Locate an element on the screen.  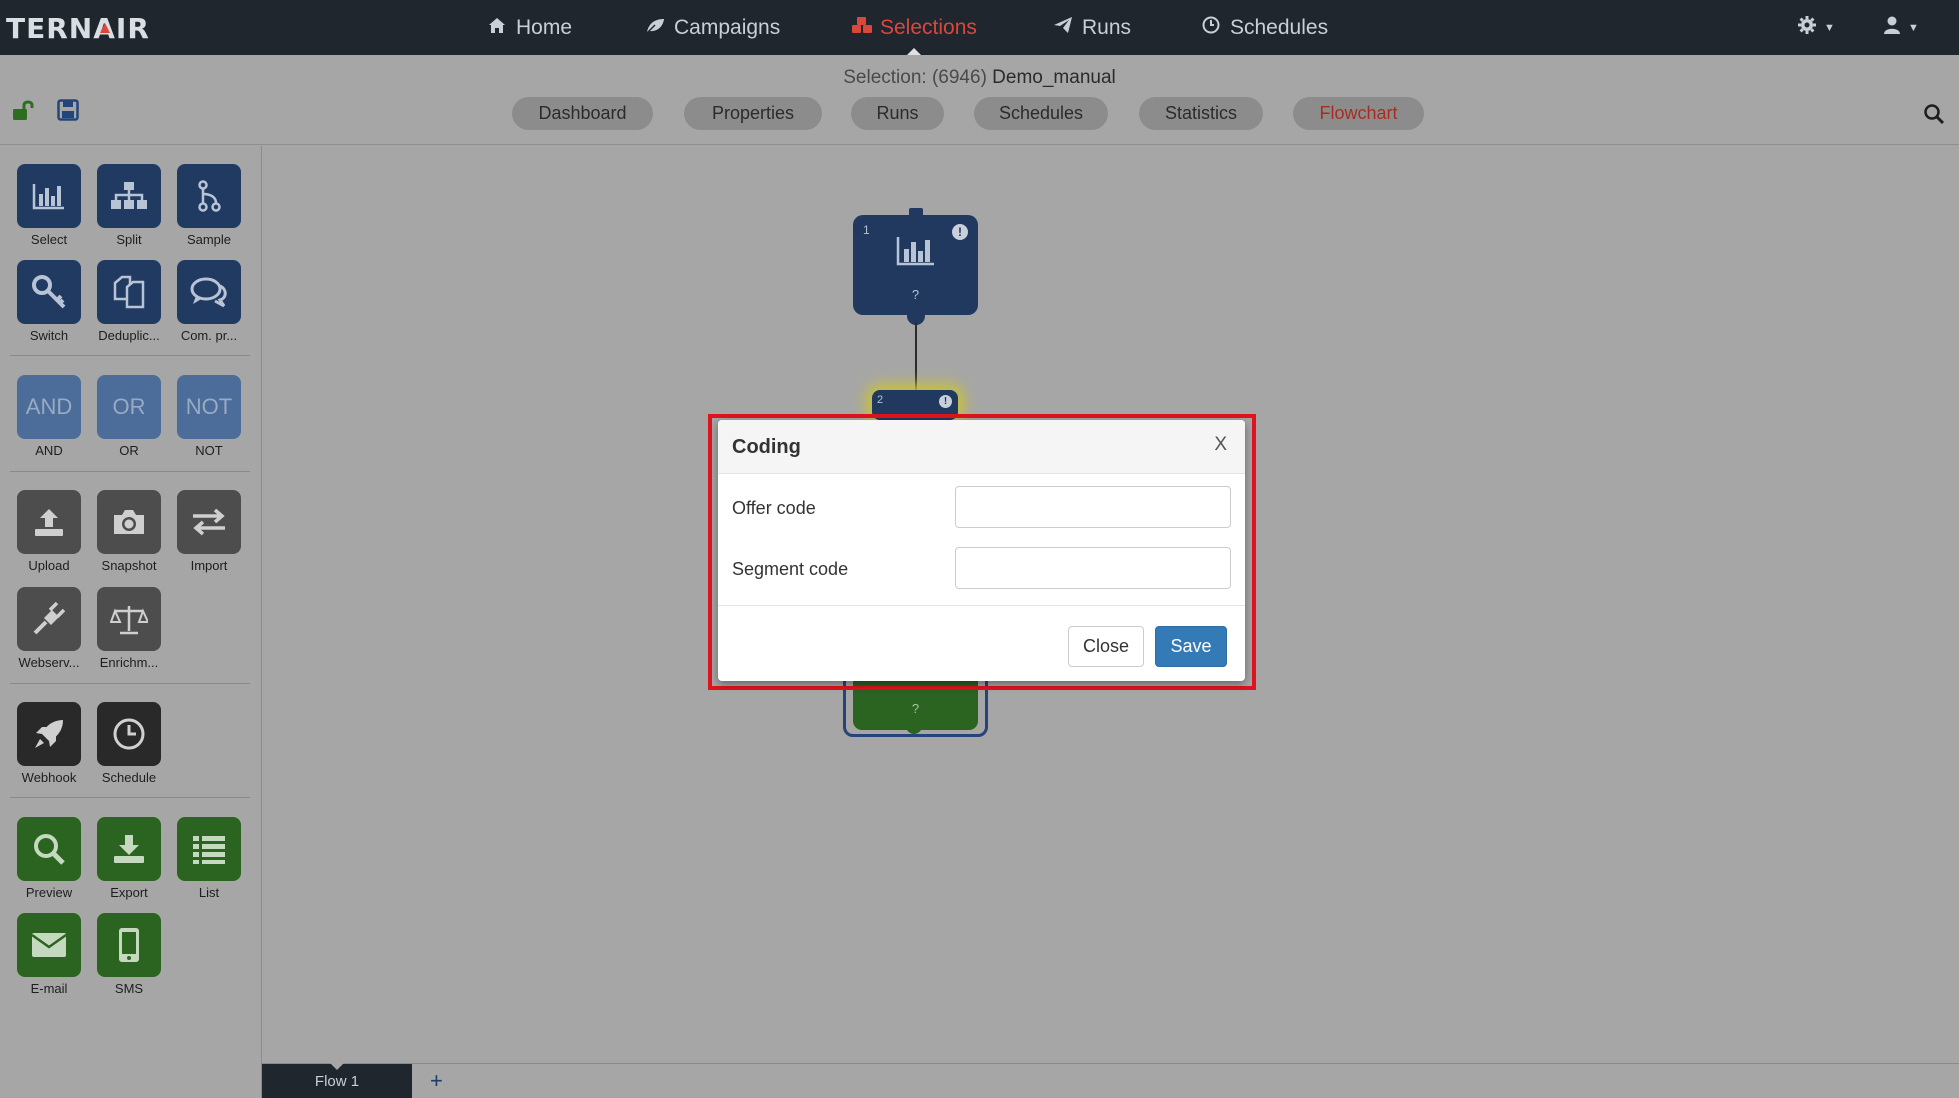
dialog-title: Coding is located at coordinates (766, 447).